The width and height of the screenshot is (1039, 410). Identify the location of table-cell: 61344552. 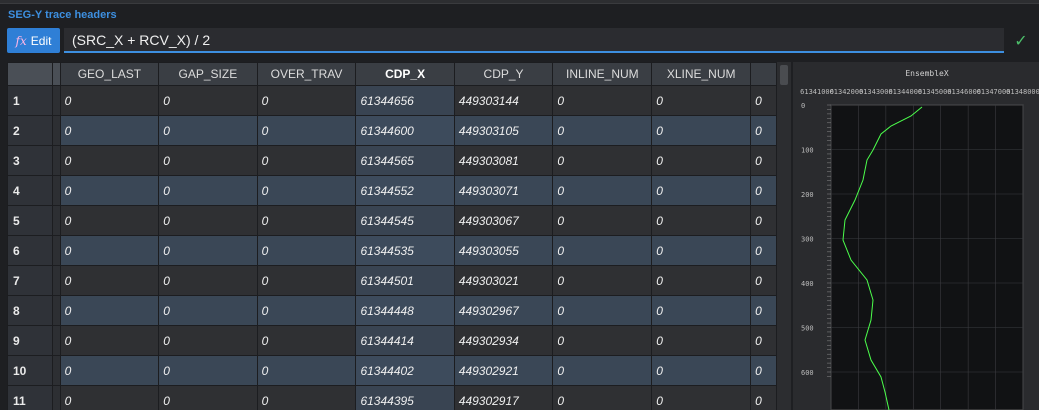
(405, 190).